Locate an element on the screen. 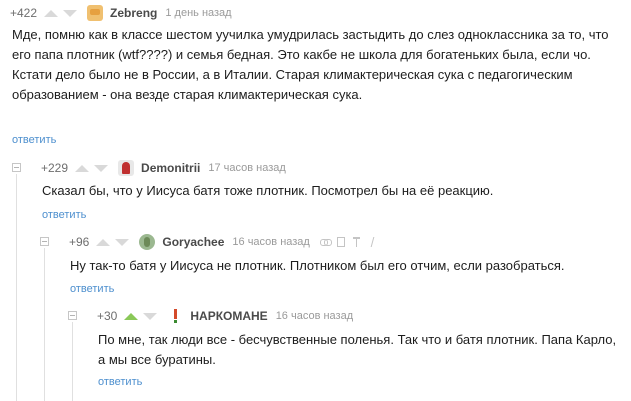 This screenshot has height=401, width=631. report-icon is located at coordinates (357, 242).